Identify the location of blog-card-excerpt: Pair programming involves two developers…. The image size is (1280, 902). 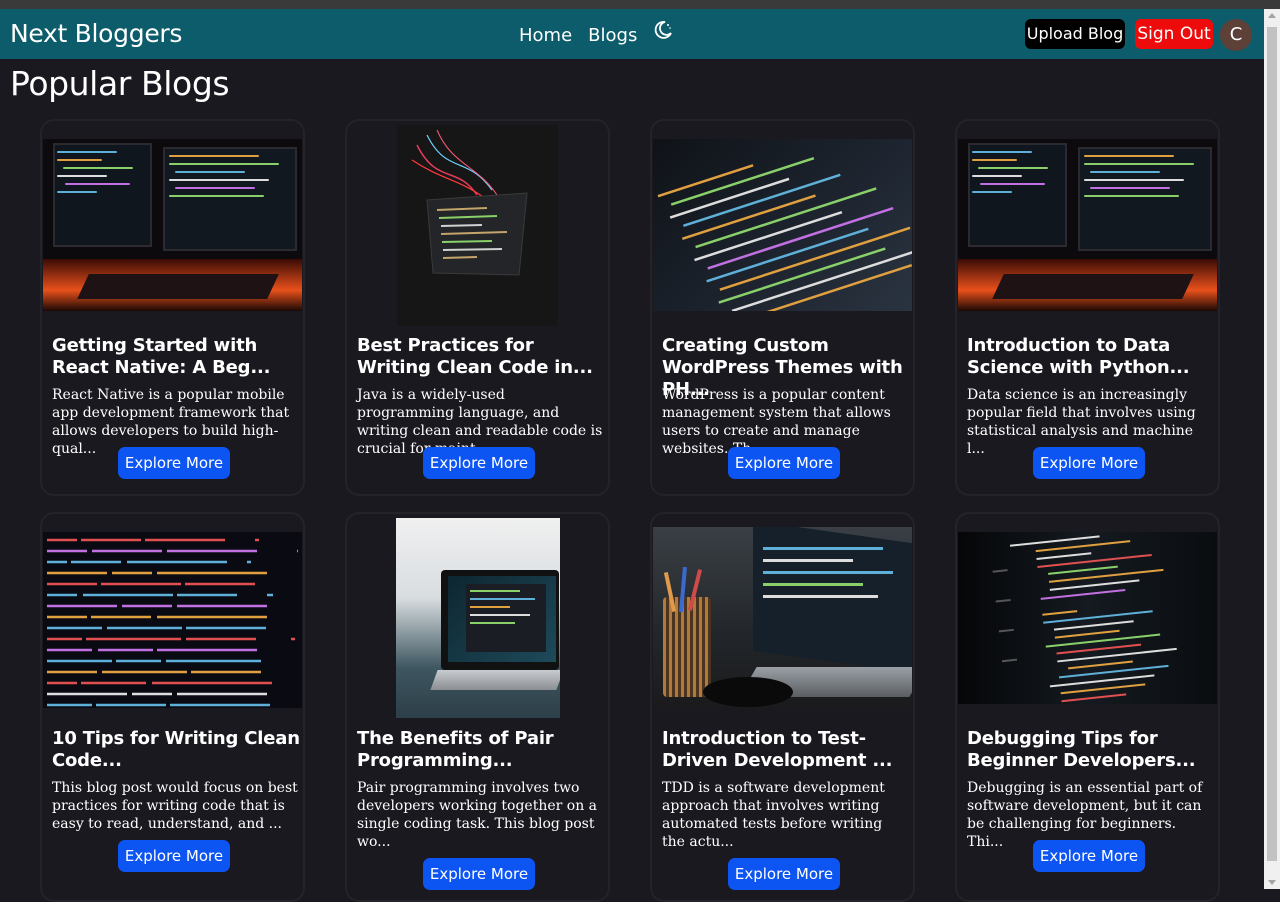
(477, 815).